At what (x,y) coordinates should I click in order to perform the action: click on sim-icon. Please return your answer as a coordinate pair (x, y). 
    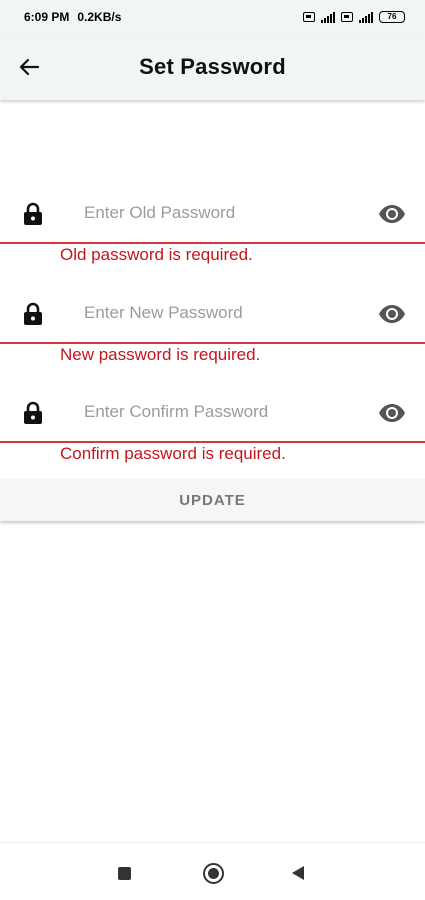
    Looking at the image, I should click on (309, 17).